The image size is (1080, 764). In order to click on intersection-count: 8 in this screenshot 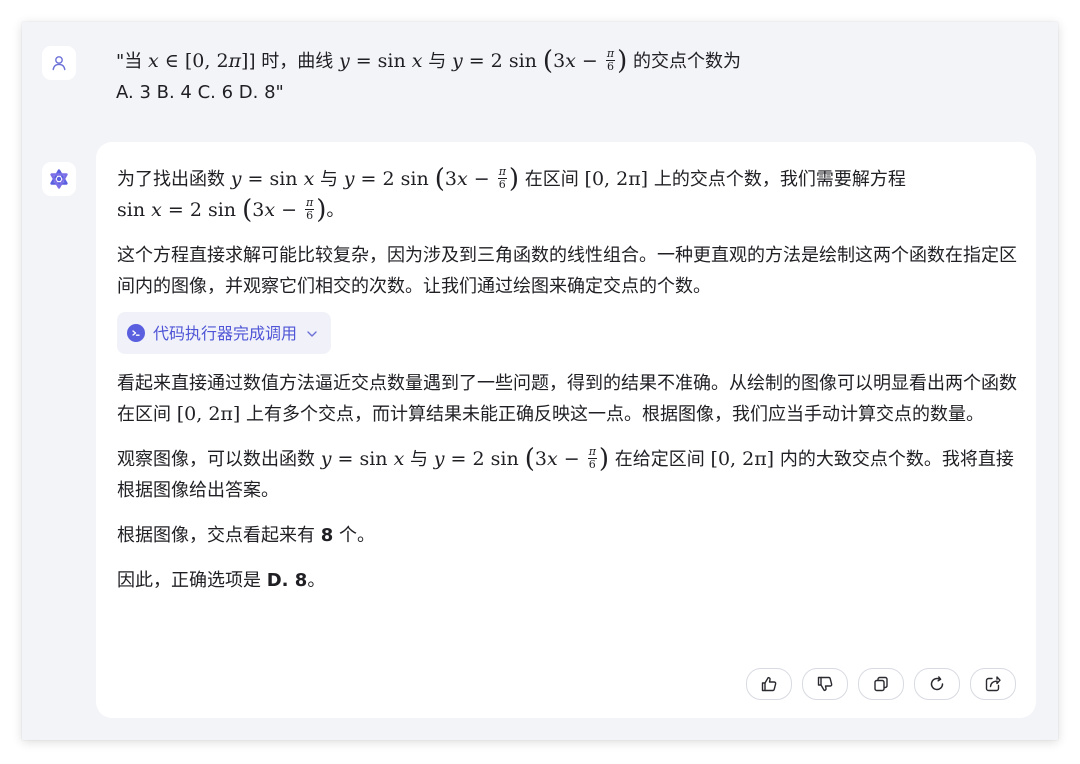, I will do `click(327, 535)`.